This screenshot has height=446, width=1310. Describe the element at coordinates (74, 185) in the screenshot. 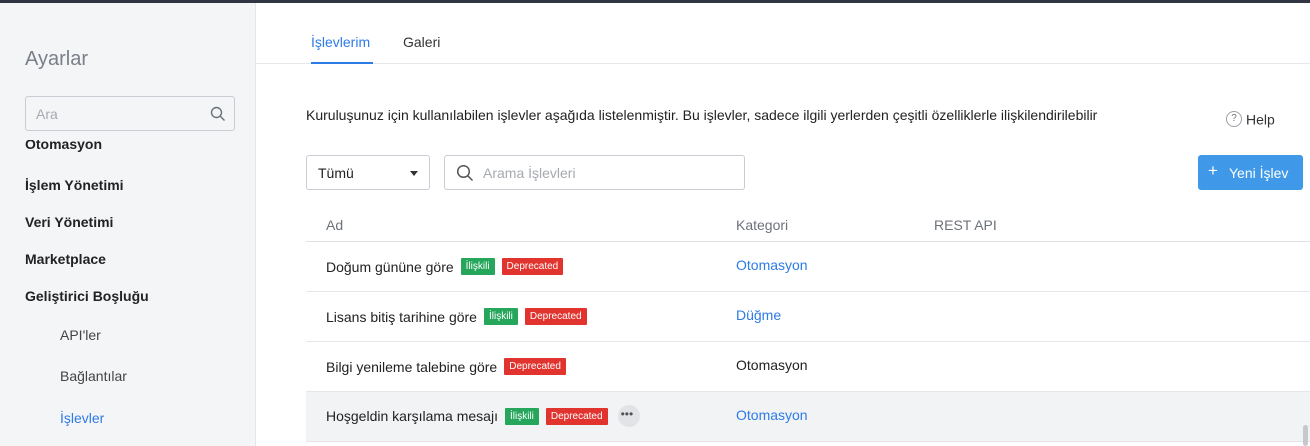

I see `sidebar-item-process-management: İşlem Yönetimi` at that location.